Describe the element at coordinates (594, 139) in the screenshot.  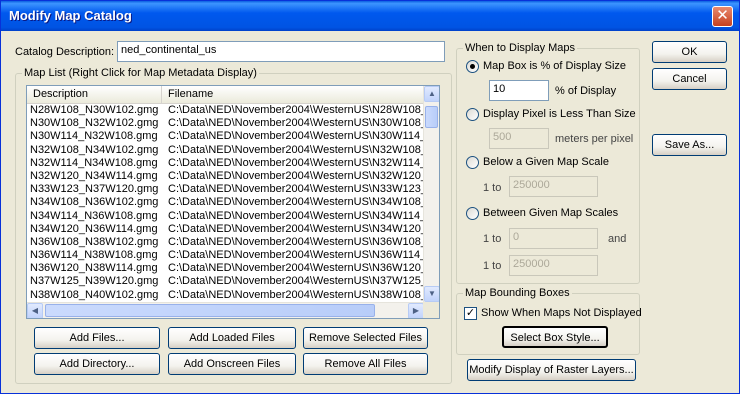
I see `pixel-suffix: meters per pixel` at that location.